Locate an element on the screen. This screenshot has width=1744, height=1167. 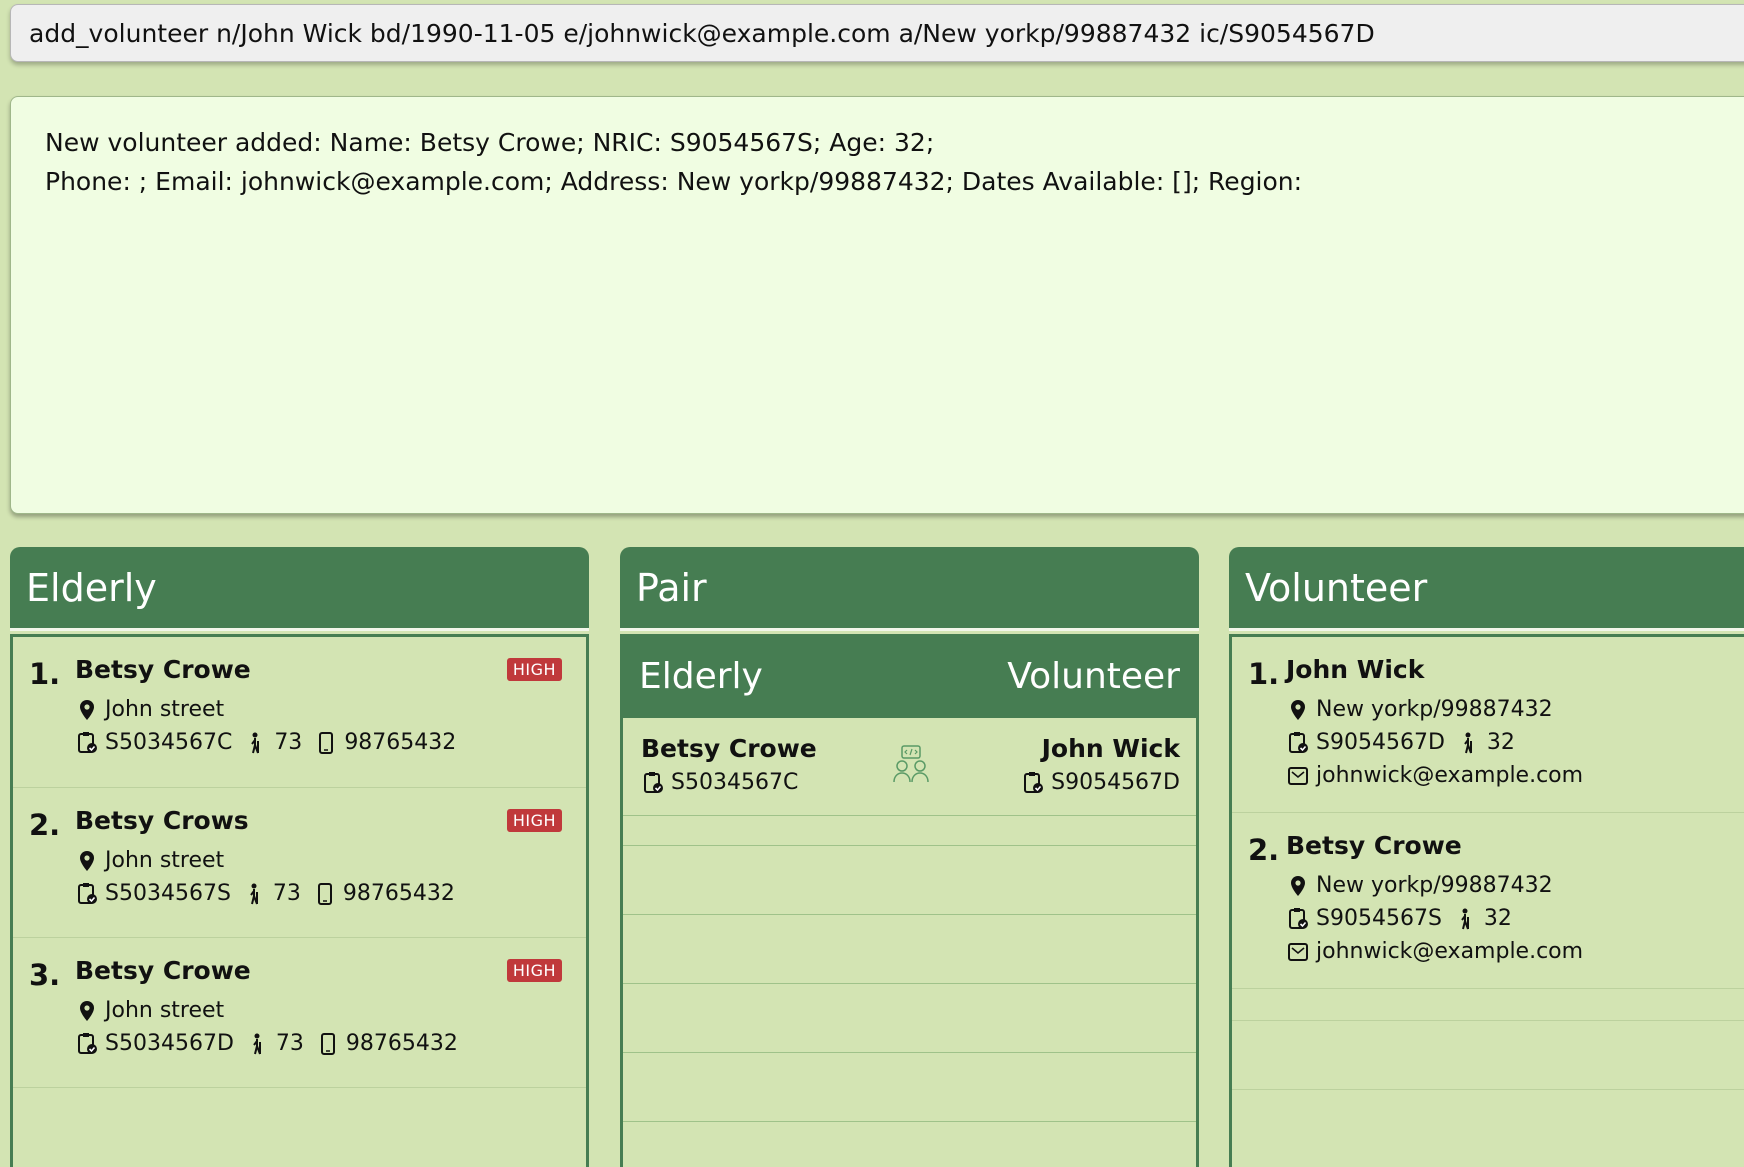
volunteer-panel-title: Volunteer is located at coordinates (1486, 589).